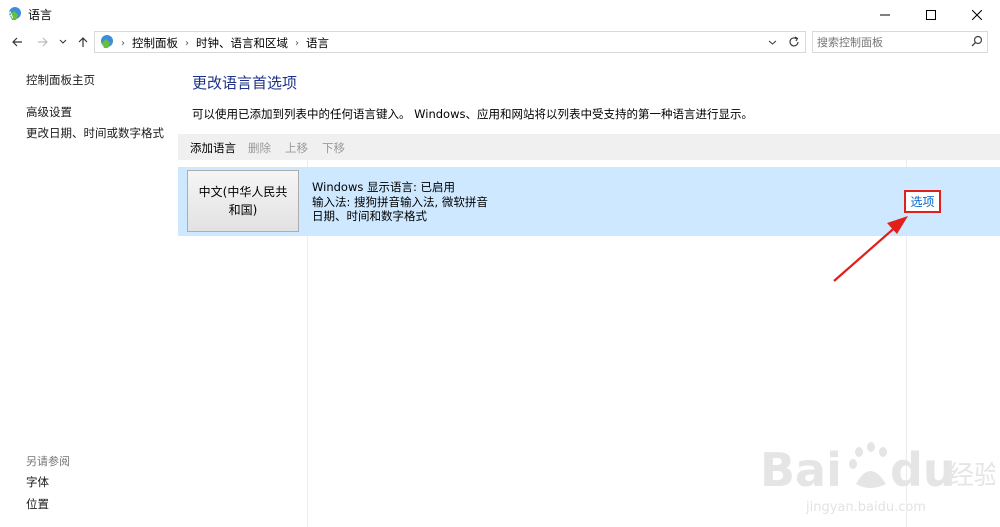  What do you see at coordinates (213, 148) in the screenshot?
I see `add-language-button: 添加语言` at bounding box center [213, 148].